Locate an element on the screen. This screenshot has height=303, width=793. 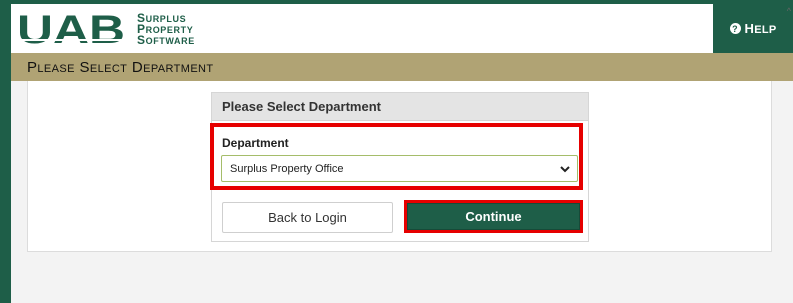
department-label: Department is located at coordinates (255, 143).